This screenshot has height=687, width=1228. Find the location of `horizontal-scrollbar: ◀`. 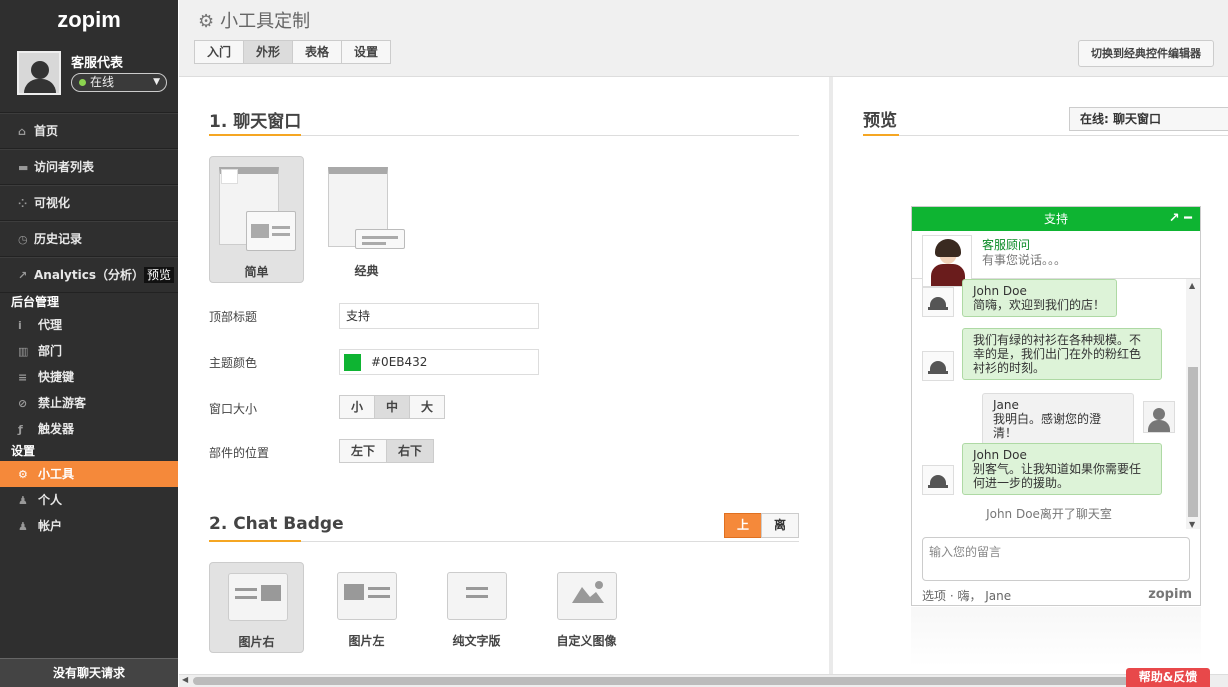

horizontal-scrollbar: ◀ is located at coordinates (703, 680).